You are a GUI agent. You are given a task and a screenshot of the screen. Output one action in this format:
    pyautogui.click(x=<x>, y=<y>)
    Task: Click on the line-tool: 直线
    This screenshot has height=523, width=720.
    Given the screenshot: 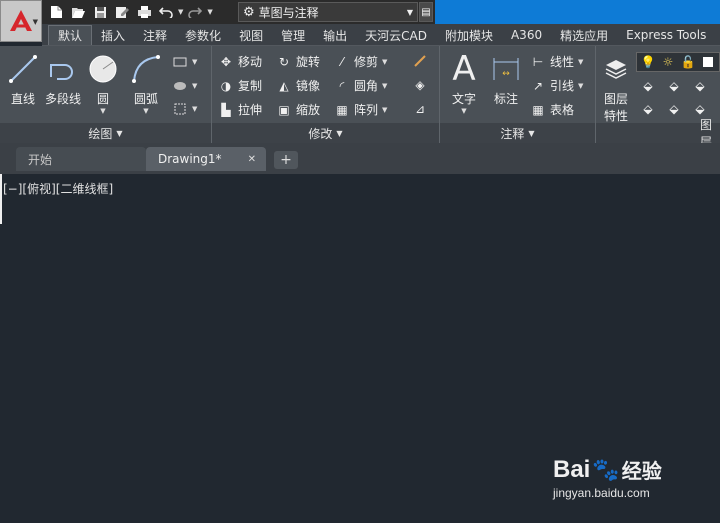 What is the action you would take?
    pyautogui.click(x=23, y=78)
    